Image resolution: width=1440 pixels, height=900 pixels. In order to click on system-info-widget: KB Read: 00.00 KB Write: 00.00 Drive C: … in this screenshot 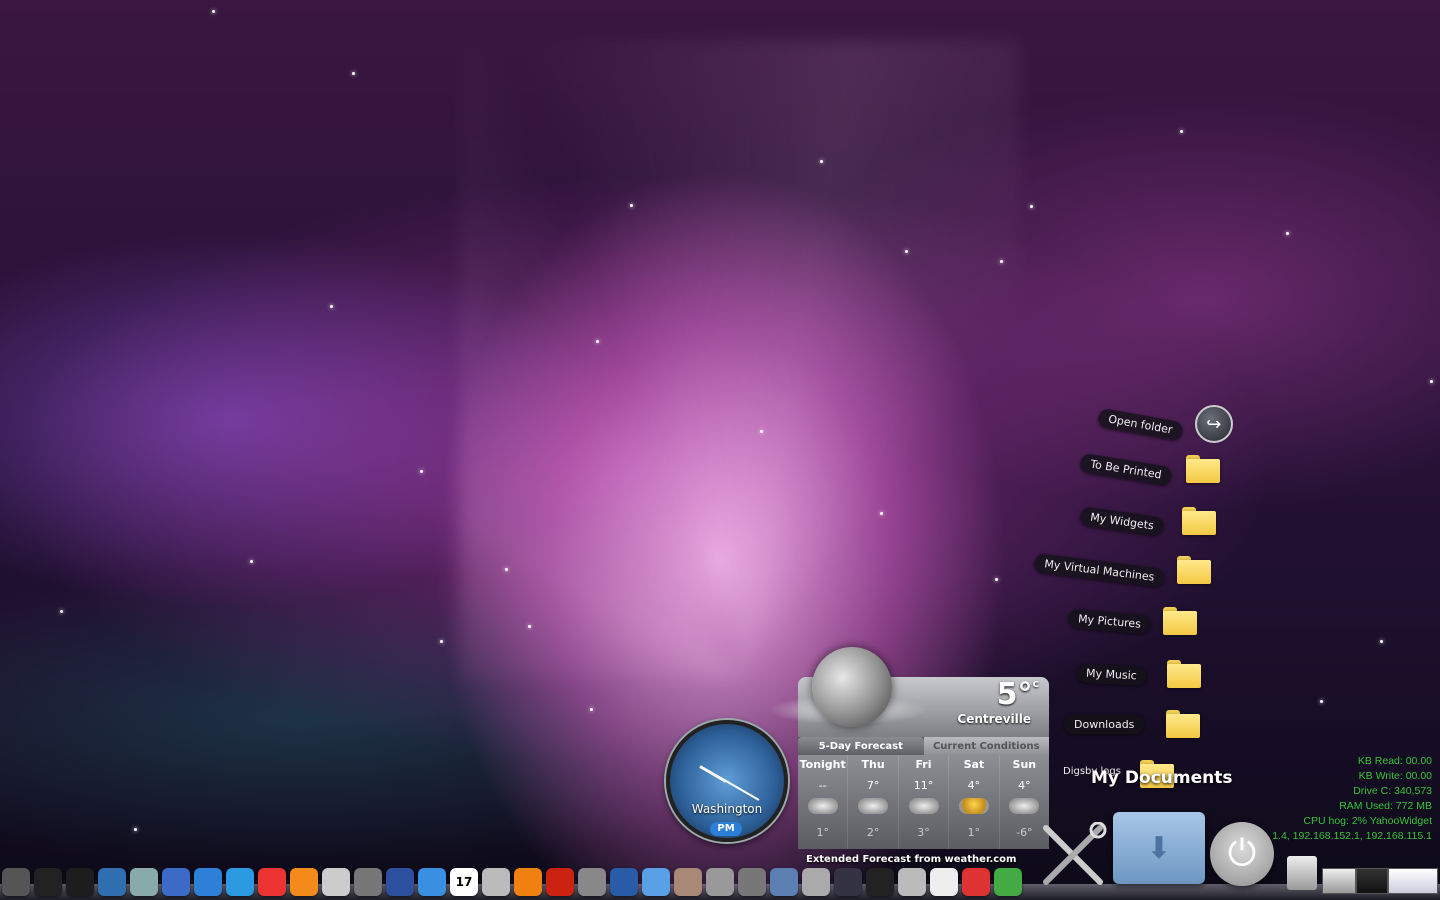, I will do `click(1352, 799)`.